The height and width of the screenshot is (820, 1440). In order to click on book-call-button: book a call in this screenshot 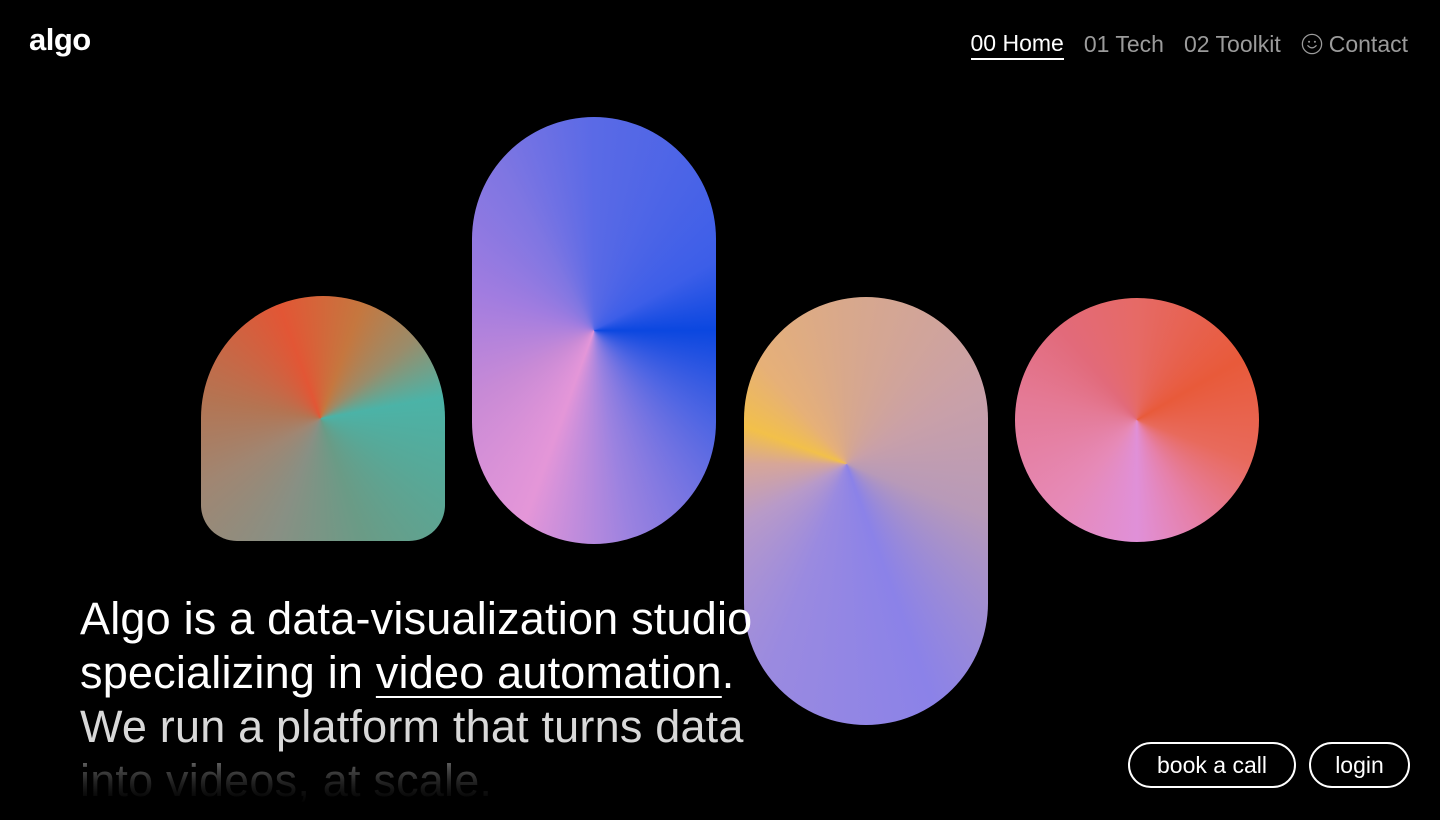, I will do `click(1212, 765)`.